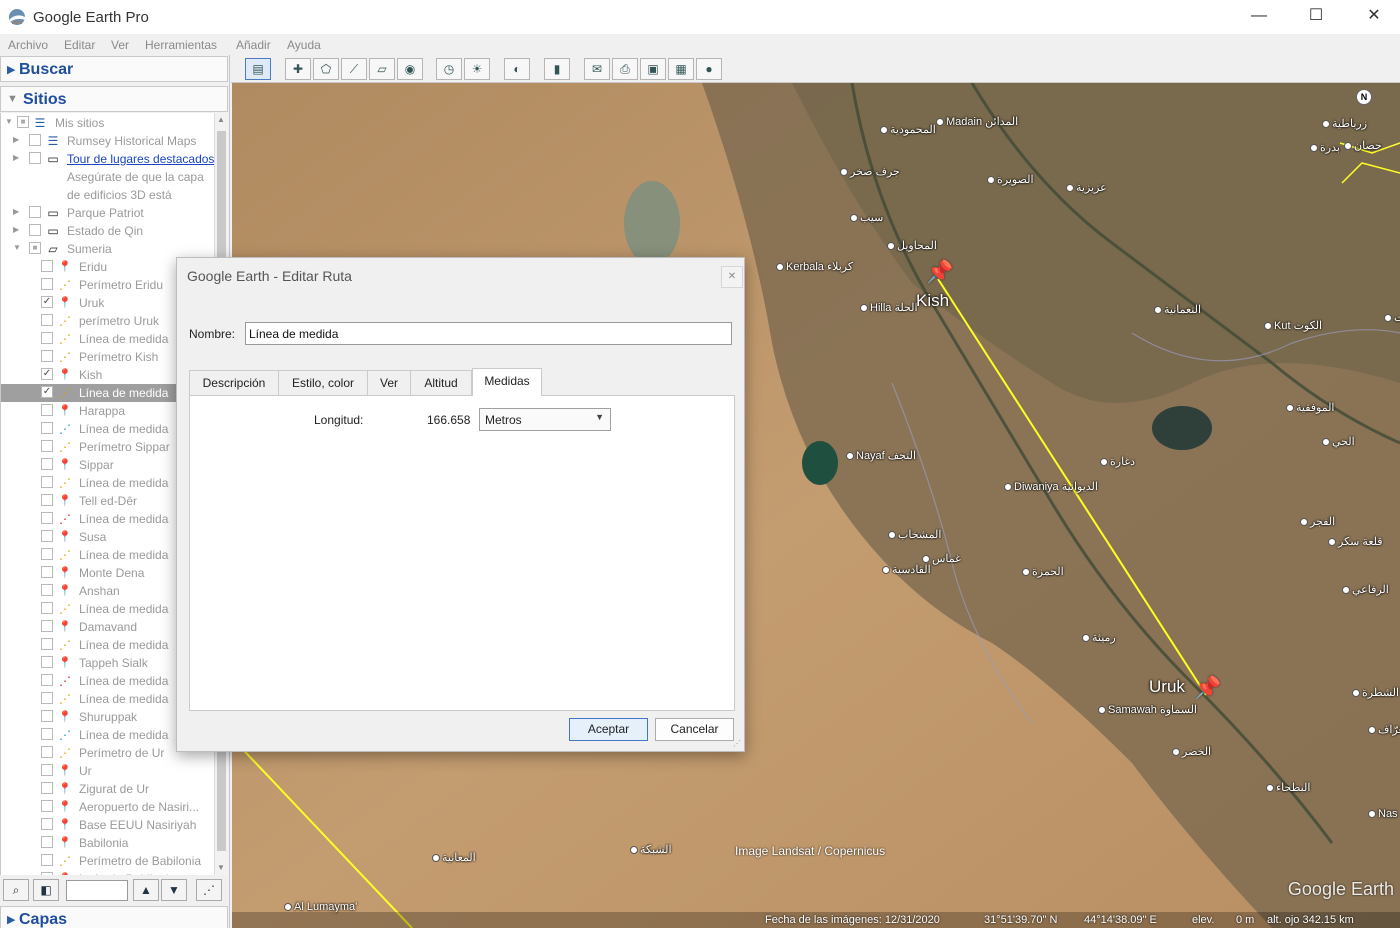 Image resolution: width=1400 pixels, height=928 pixels. What do you see at coordinates (16, 890) in the screenshot?
I see `search-icon: ⌕` at bounding box center [16, 890].